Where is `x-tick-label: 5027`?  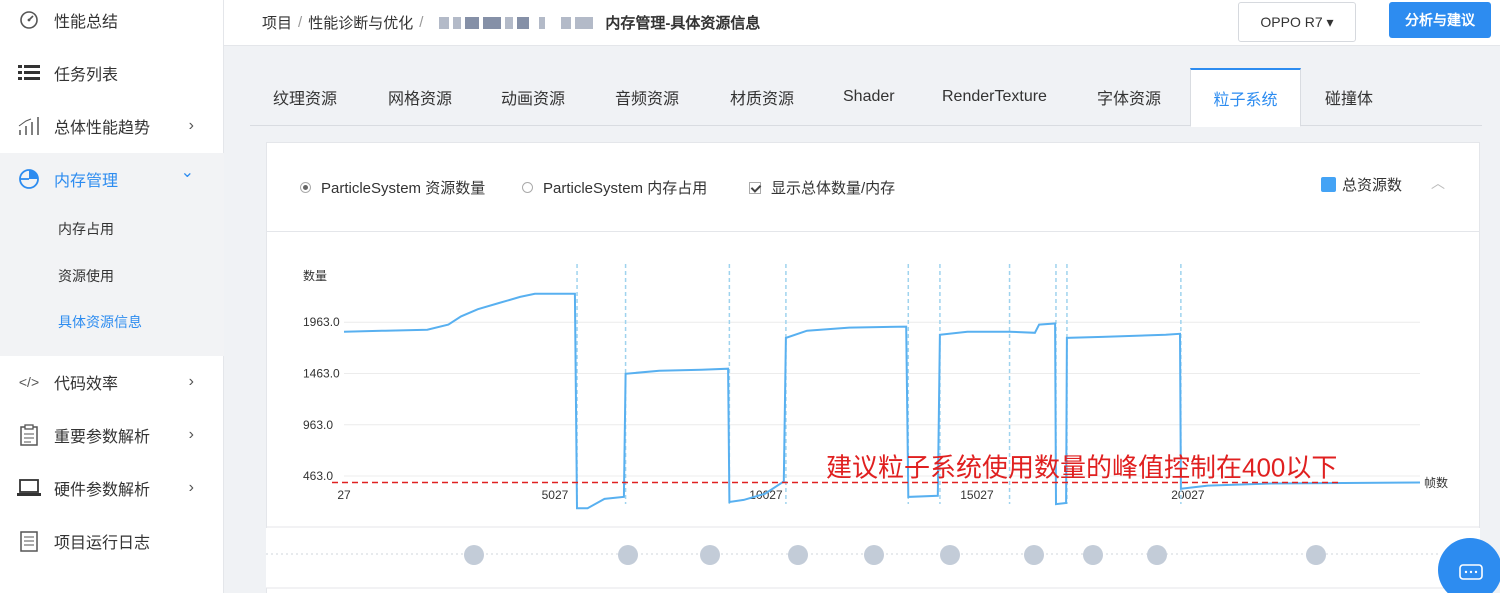 x-tick-label: 5027 is located at coordinates (555, 495).